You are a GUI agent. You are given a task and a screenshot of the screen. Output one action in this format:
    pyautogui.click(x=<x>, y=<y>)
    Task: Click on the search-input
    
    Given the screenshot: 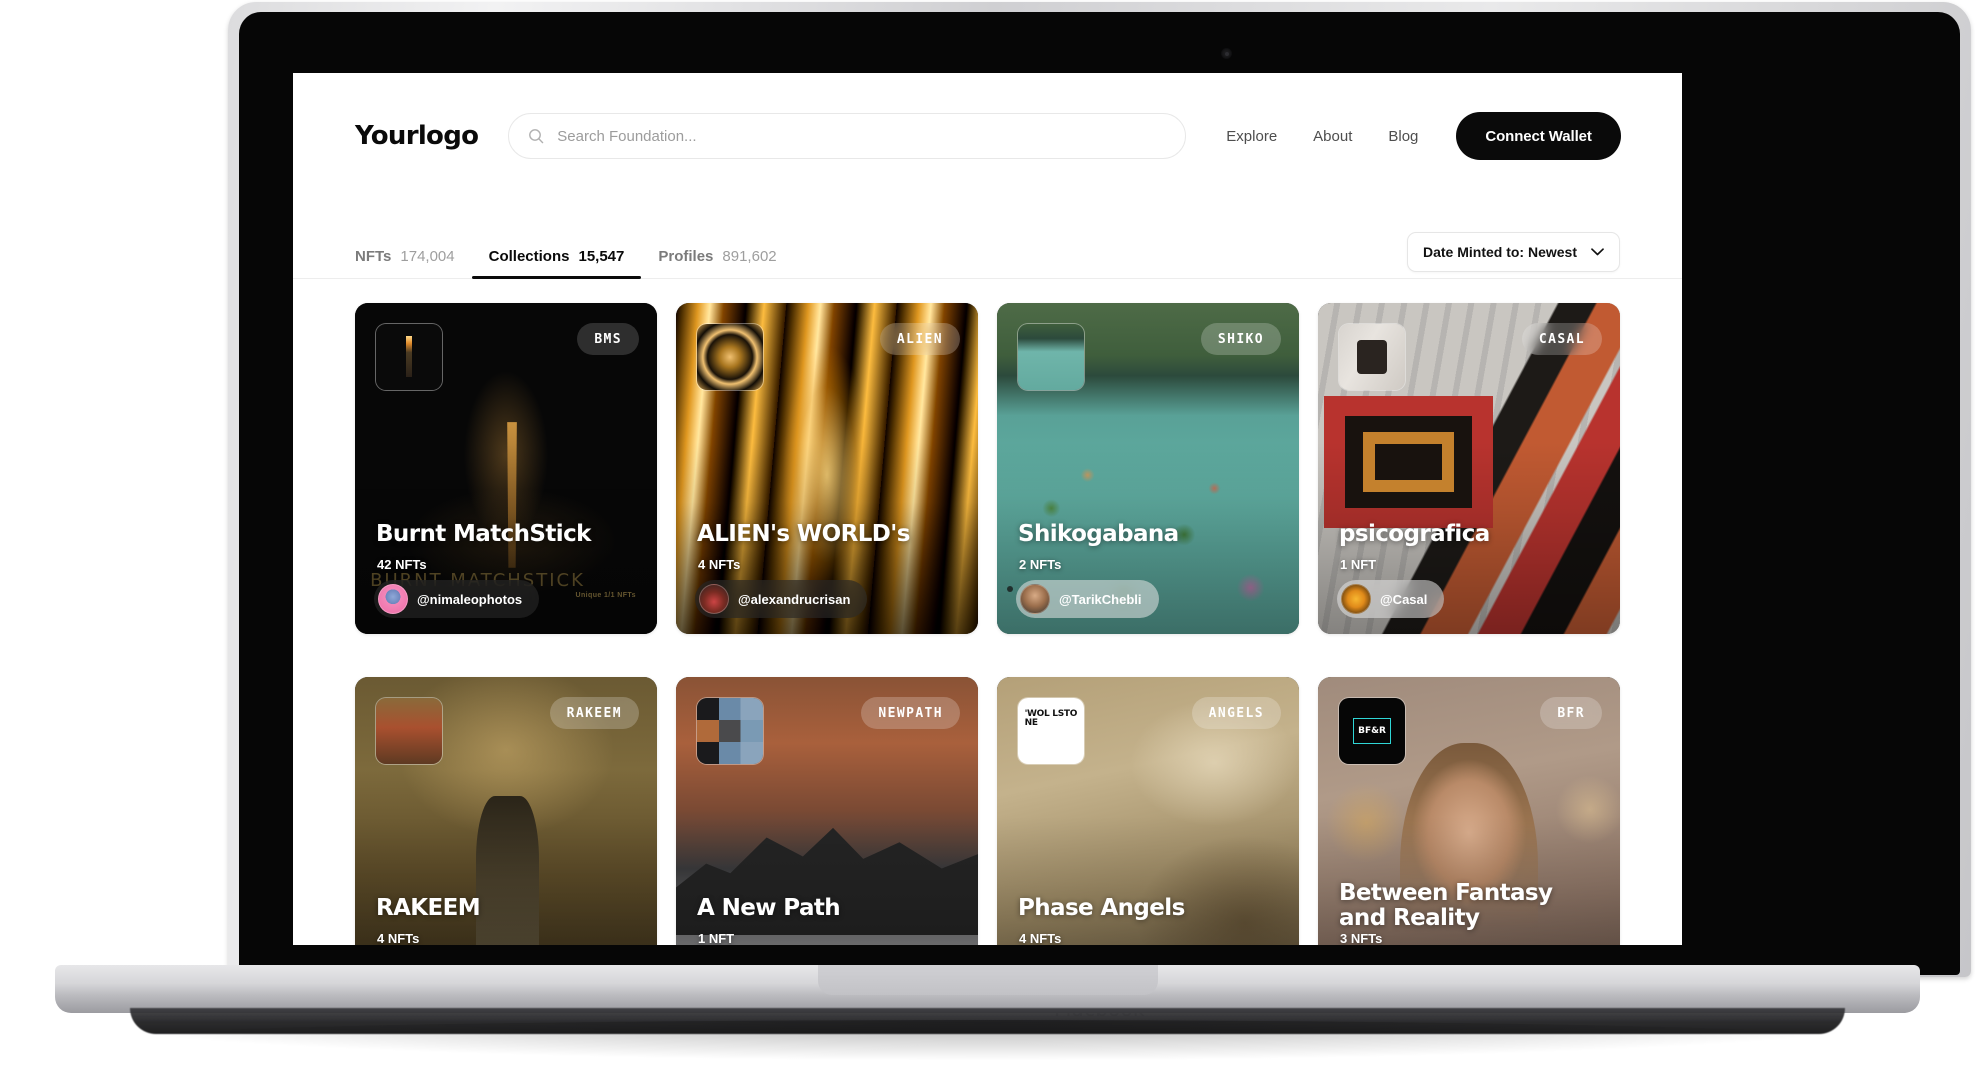 What is the action you would take?
    pyautogui.click(x=847, y=136)
    